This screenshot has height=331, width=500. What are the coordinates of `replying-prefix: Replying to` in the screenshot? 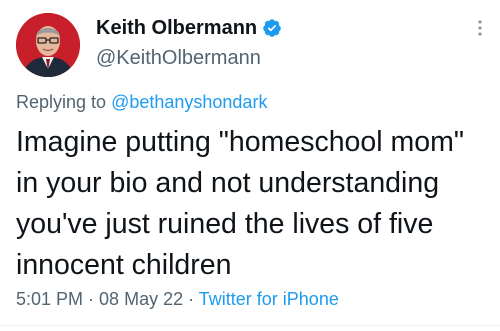 It's located at (64, 102).